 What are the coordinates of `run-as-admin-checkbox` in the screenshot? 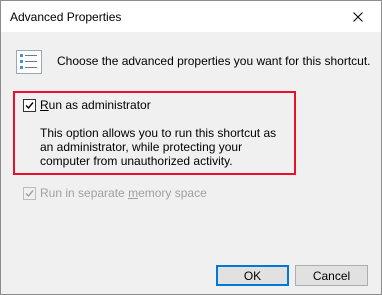 It's located at (29, 105).